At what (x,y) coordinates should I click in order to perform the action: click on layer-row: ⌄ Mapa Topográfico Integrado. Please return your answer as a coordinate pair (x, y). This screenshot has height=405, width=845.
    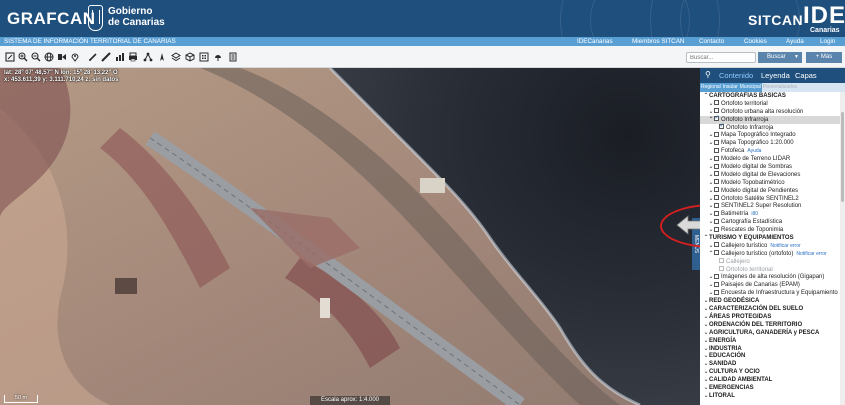
    Looking at the image, I should click on (770, 135).